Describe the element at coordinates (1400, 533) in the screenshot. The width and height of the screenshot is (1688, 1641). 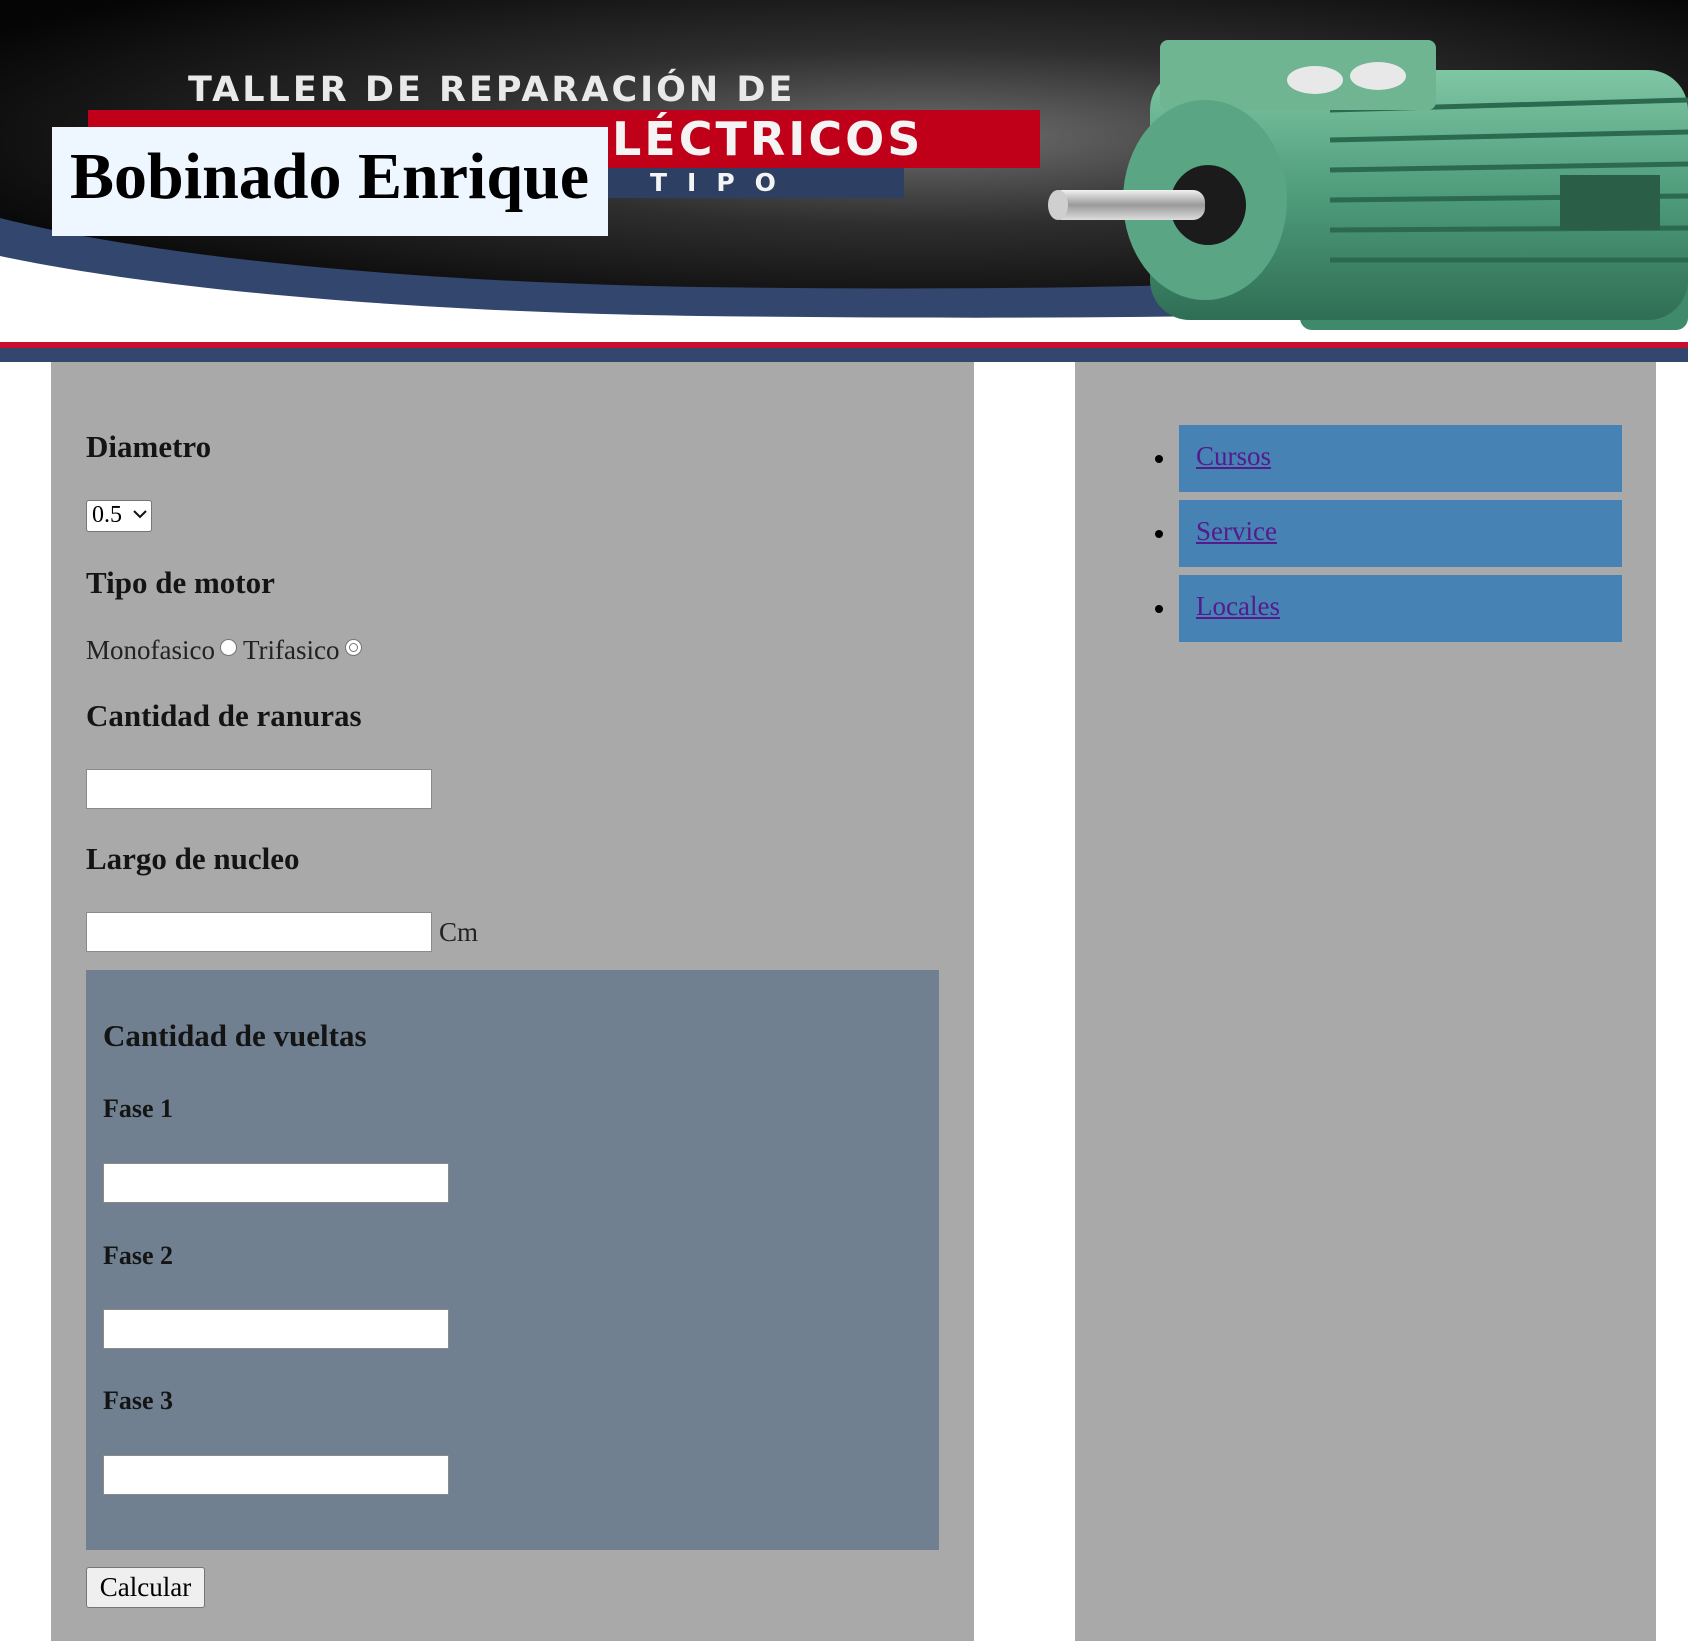
I see `nav-item-service: Service` at that location.